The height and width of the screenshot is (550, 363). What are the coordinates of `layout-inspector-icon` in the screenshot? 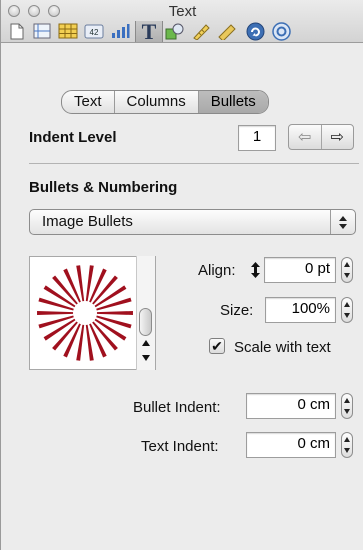 It's located at (42, 31).